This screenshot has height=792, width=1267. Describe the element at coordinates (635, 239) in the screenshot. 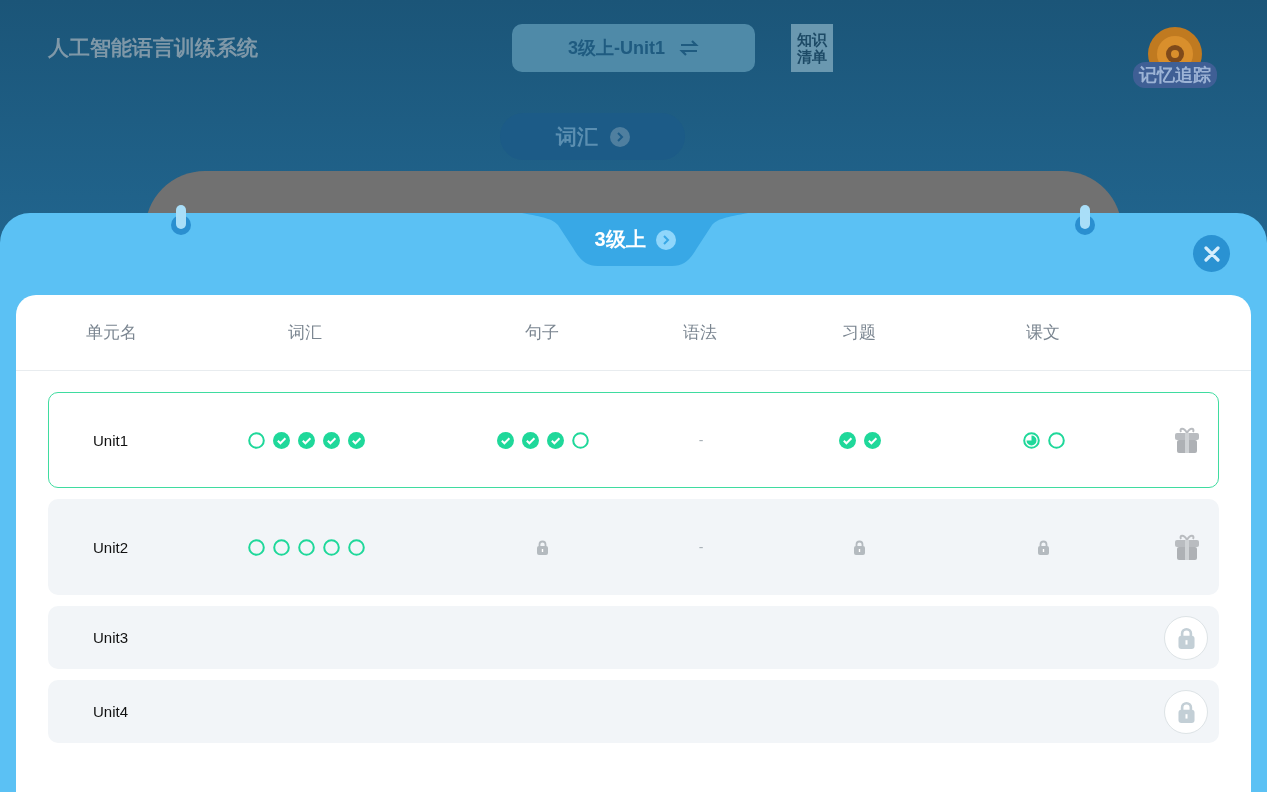

I see `level-tab: 3级上` at that location.